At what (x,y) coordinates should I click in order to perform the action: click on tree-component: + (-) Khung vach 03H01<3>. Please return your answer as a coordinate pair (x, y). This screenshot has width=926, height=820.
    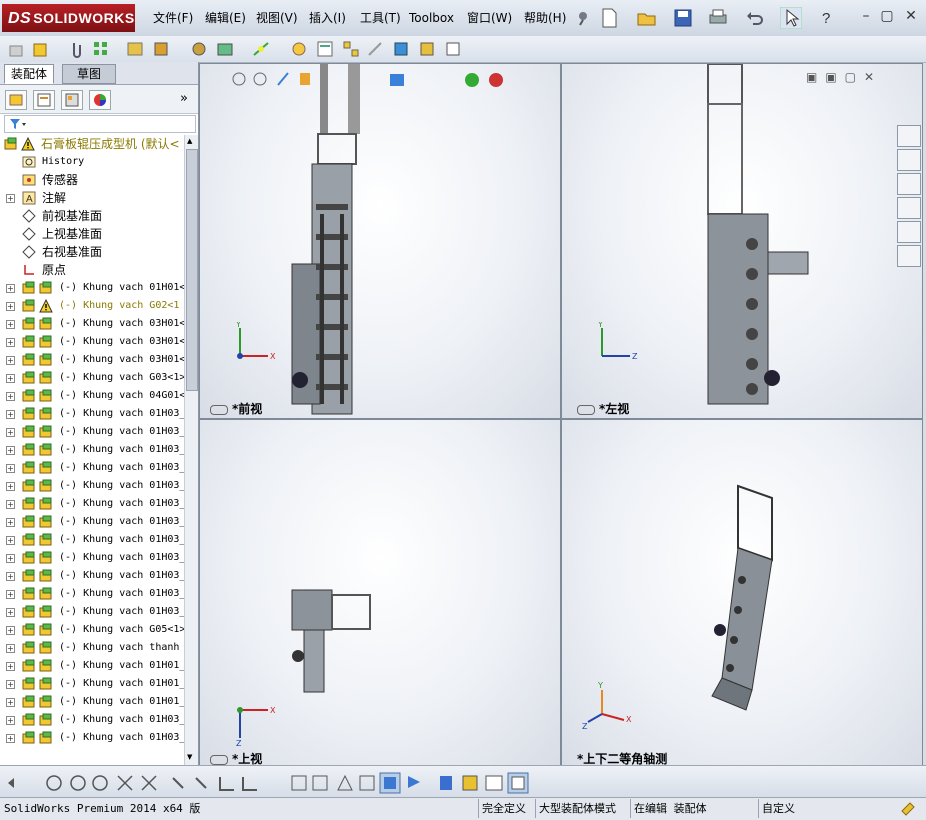
    Looking at the image, I should click on (92, 360).